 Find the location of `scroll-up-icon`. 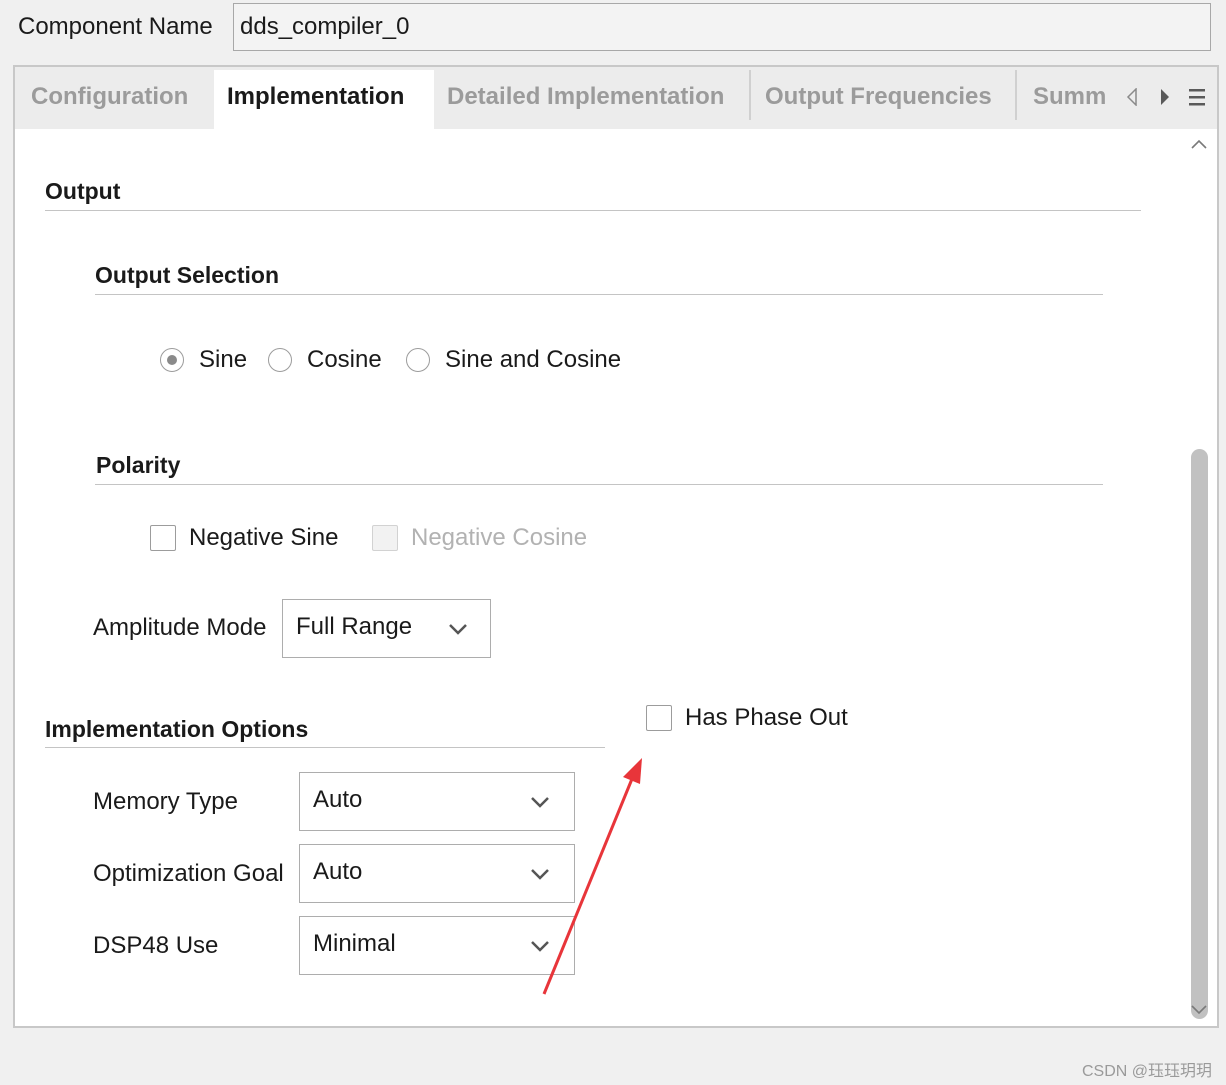

scroll-up-icon is located at coordinates (1199, 144).